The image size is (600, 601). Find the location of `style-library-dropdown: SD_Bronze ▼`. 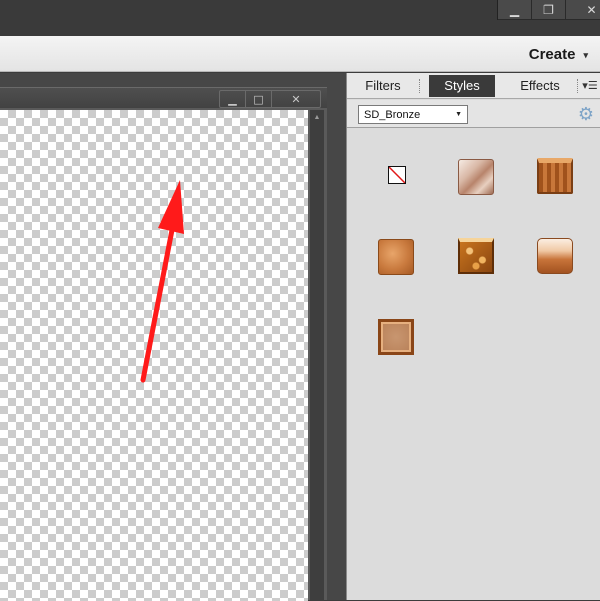

style-library-dropdown: SD_Bronze ▼ is located at coordinates (413, 114).